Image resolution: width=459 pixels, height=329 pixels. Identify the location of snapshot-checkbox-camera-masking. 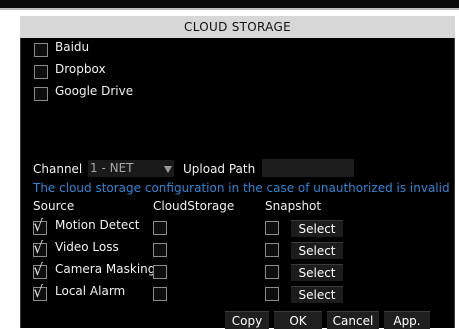
(272, 272).